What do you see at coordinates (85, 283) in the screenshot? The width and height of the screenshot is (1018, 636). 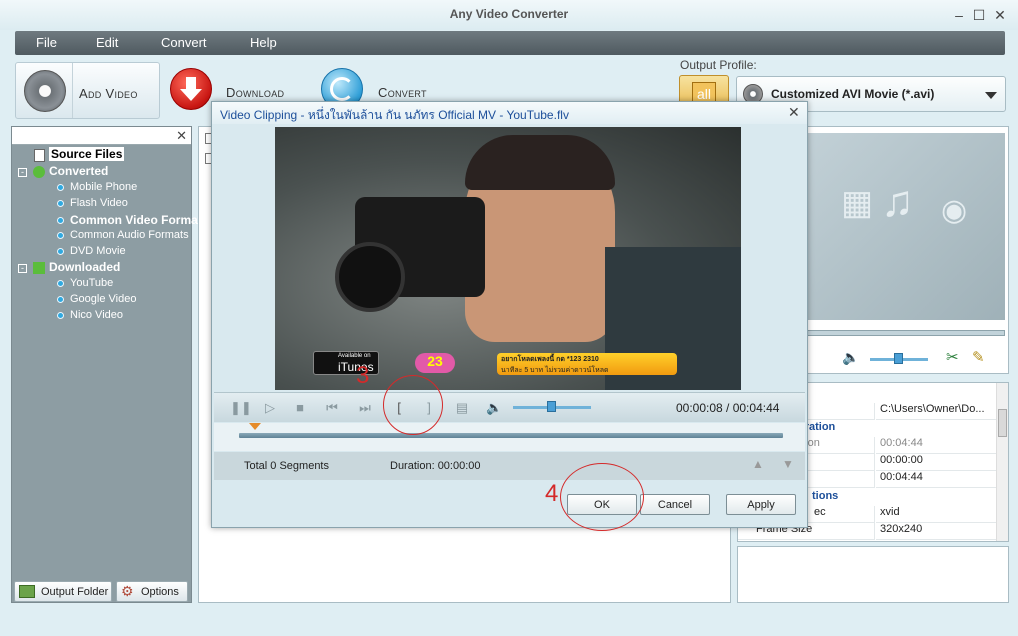 I see `tree-item-youtube: YouTube` at bounding box center [85, 283].